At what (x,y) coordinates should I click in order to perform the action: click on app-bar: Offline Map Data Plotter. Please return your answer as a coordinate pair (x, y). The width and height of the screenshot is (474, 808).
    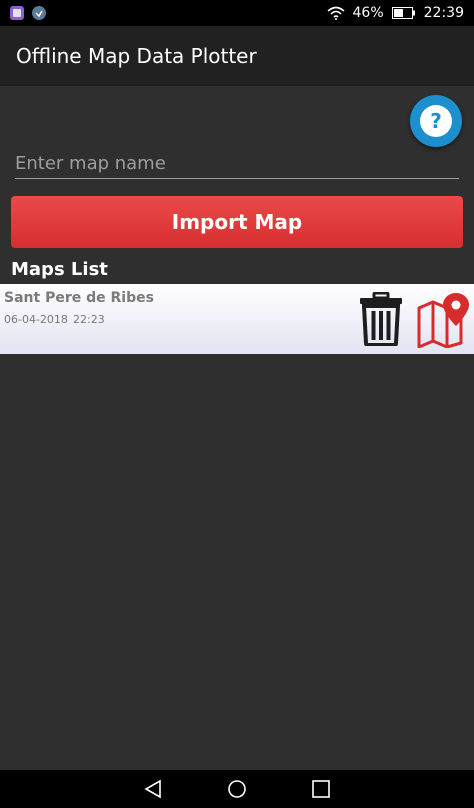
    Looking at the image, I should click on (237, 56).